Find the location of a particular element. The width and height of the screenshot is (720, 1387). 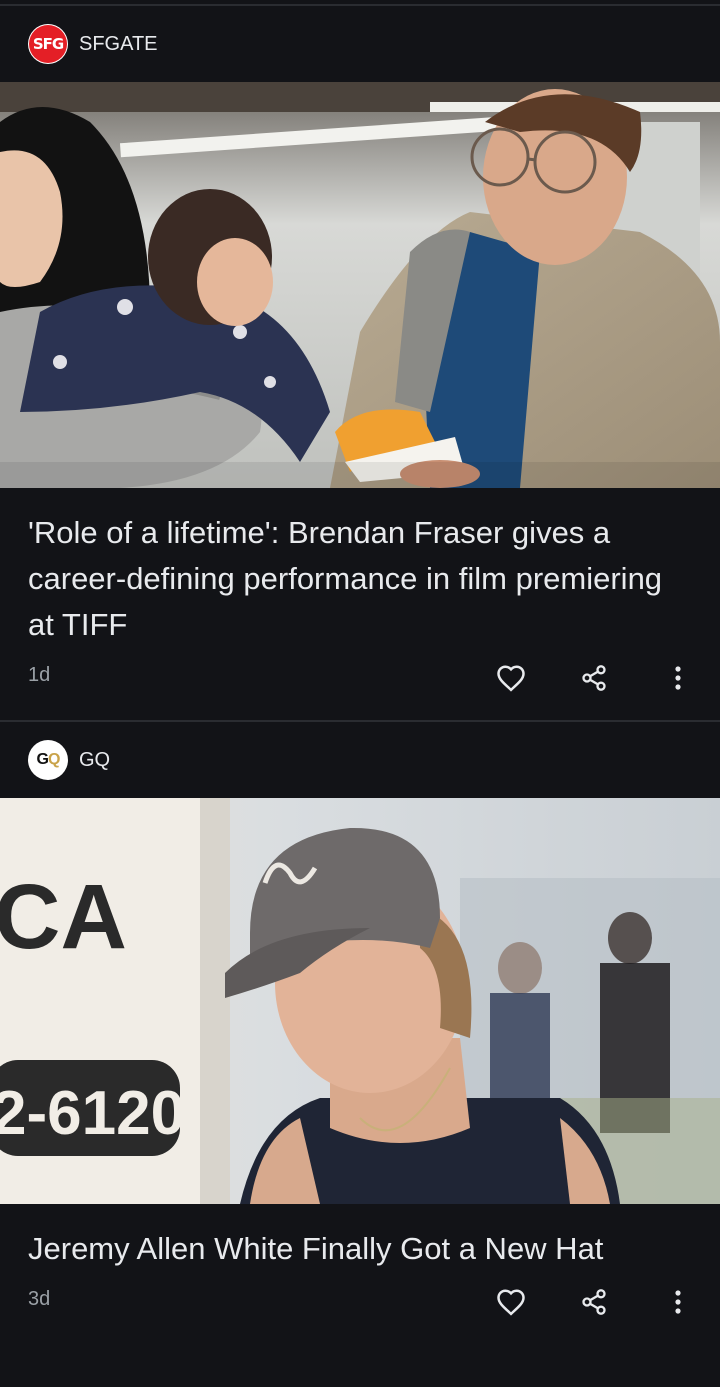

source-name: GQ is located at coordinates (95, 759).